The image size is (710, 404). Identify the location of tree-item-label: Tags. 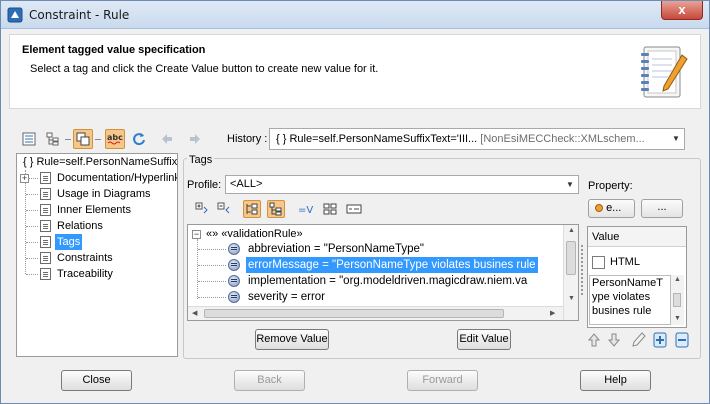
(69, 242).